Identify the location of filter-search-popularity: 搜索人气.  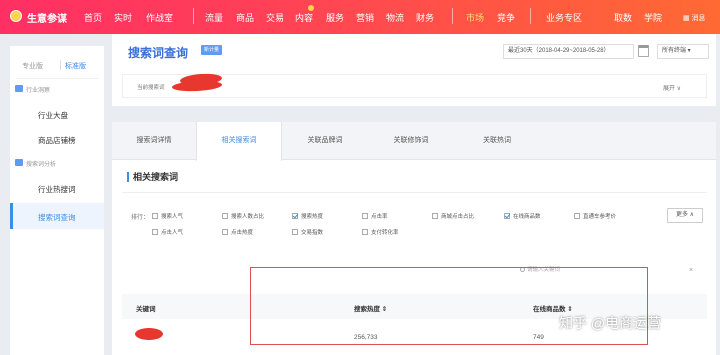
(167, 216).